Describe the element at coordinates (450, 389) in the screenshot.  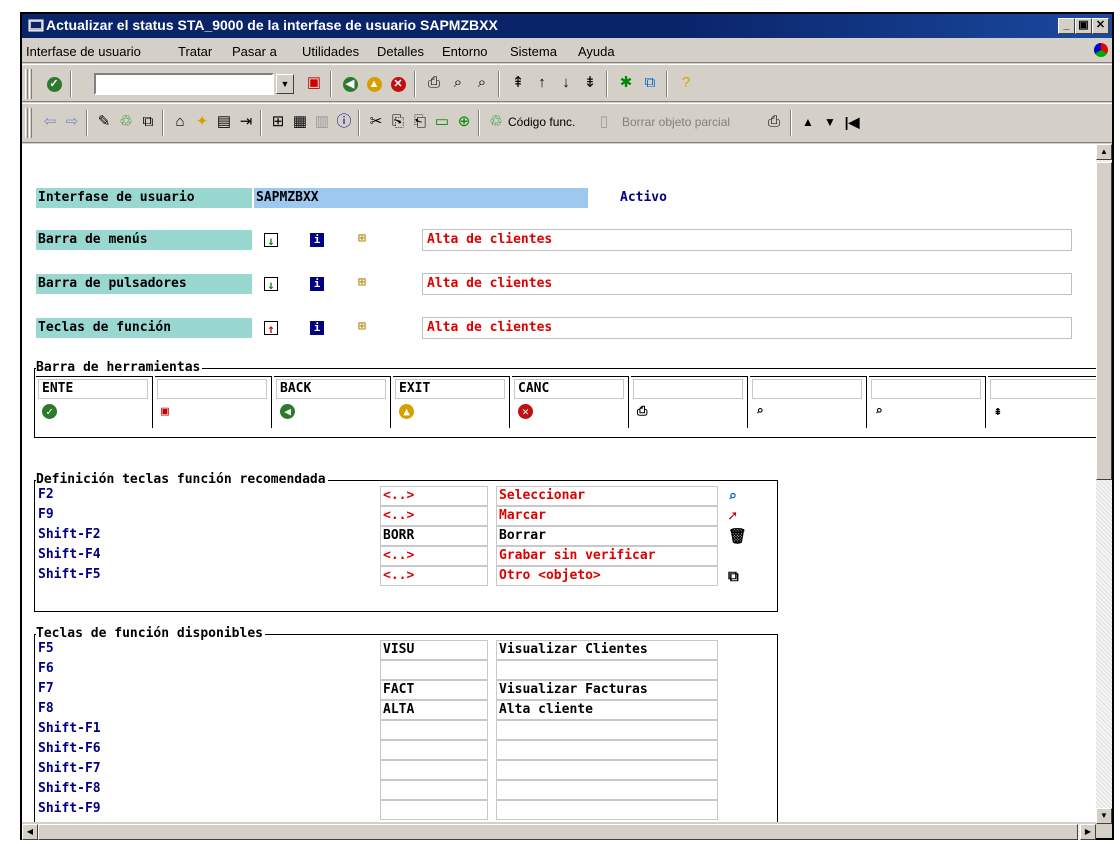
I see `toolbar-slot-code: EXIT` at that location.